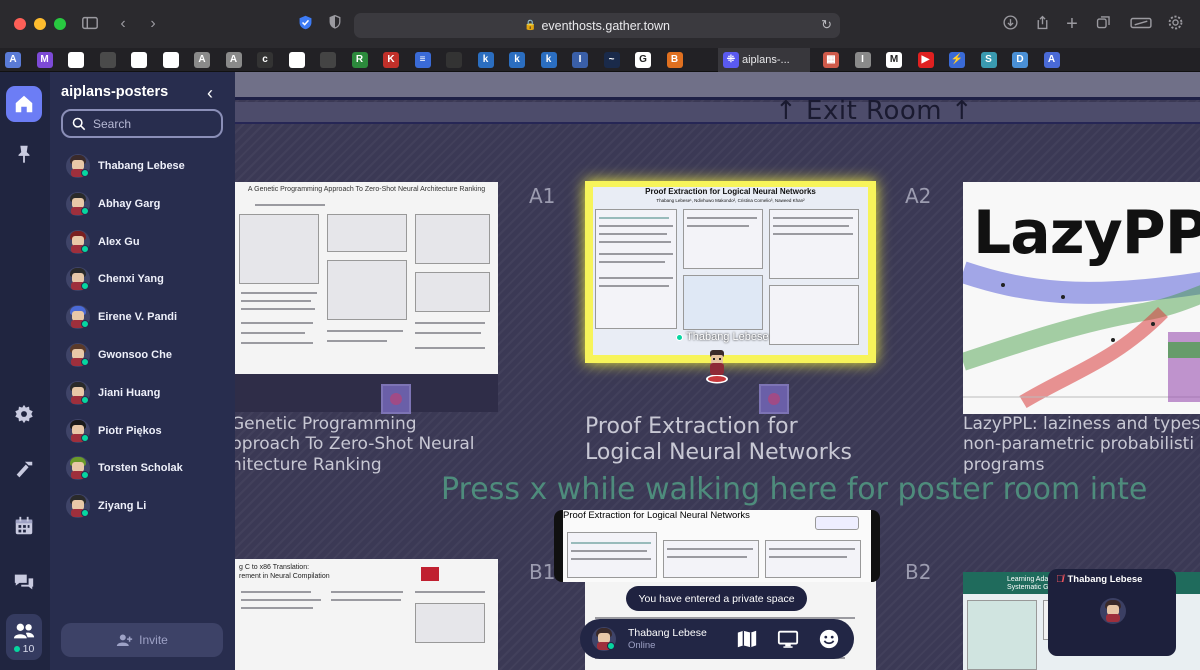 The image size is (1200, 670). Describe the element at coordinates (829, 639) in the screenshot. I see `emoji-icon` at that location.